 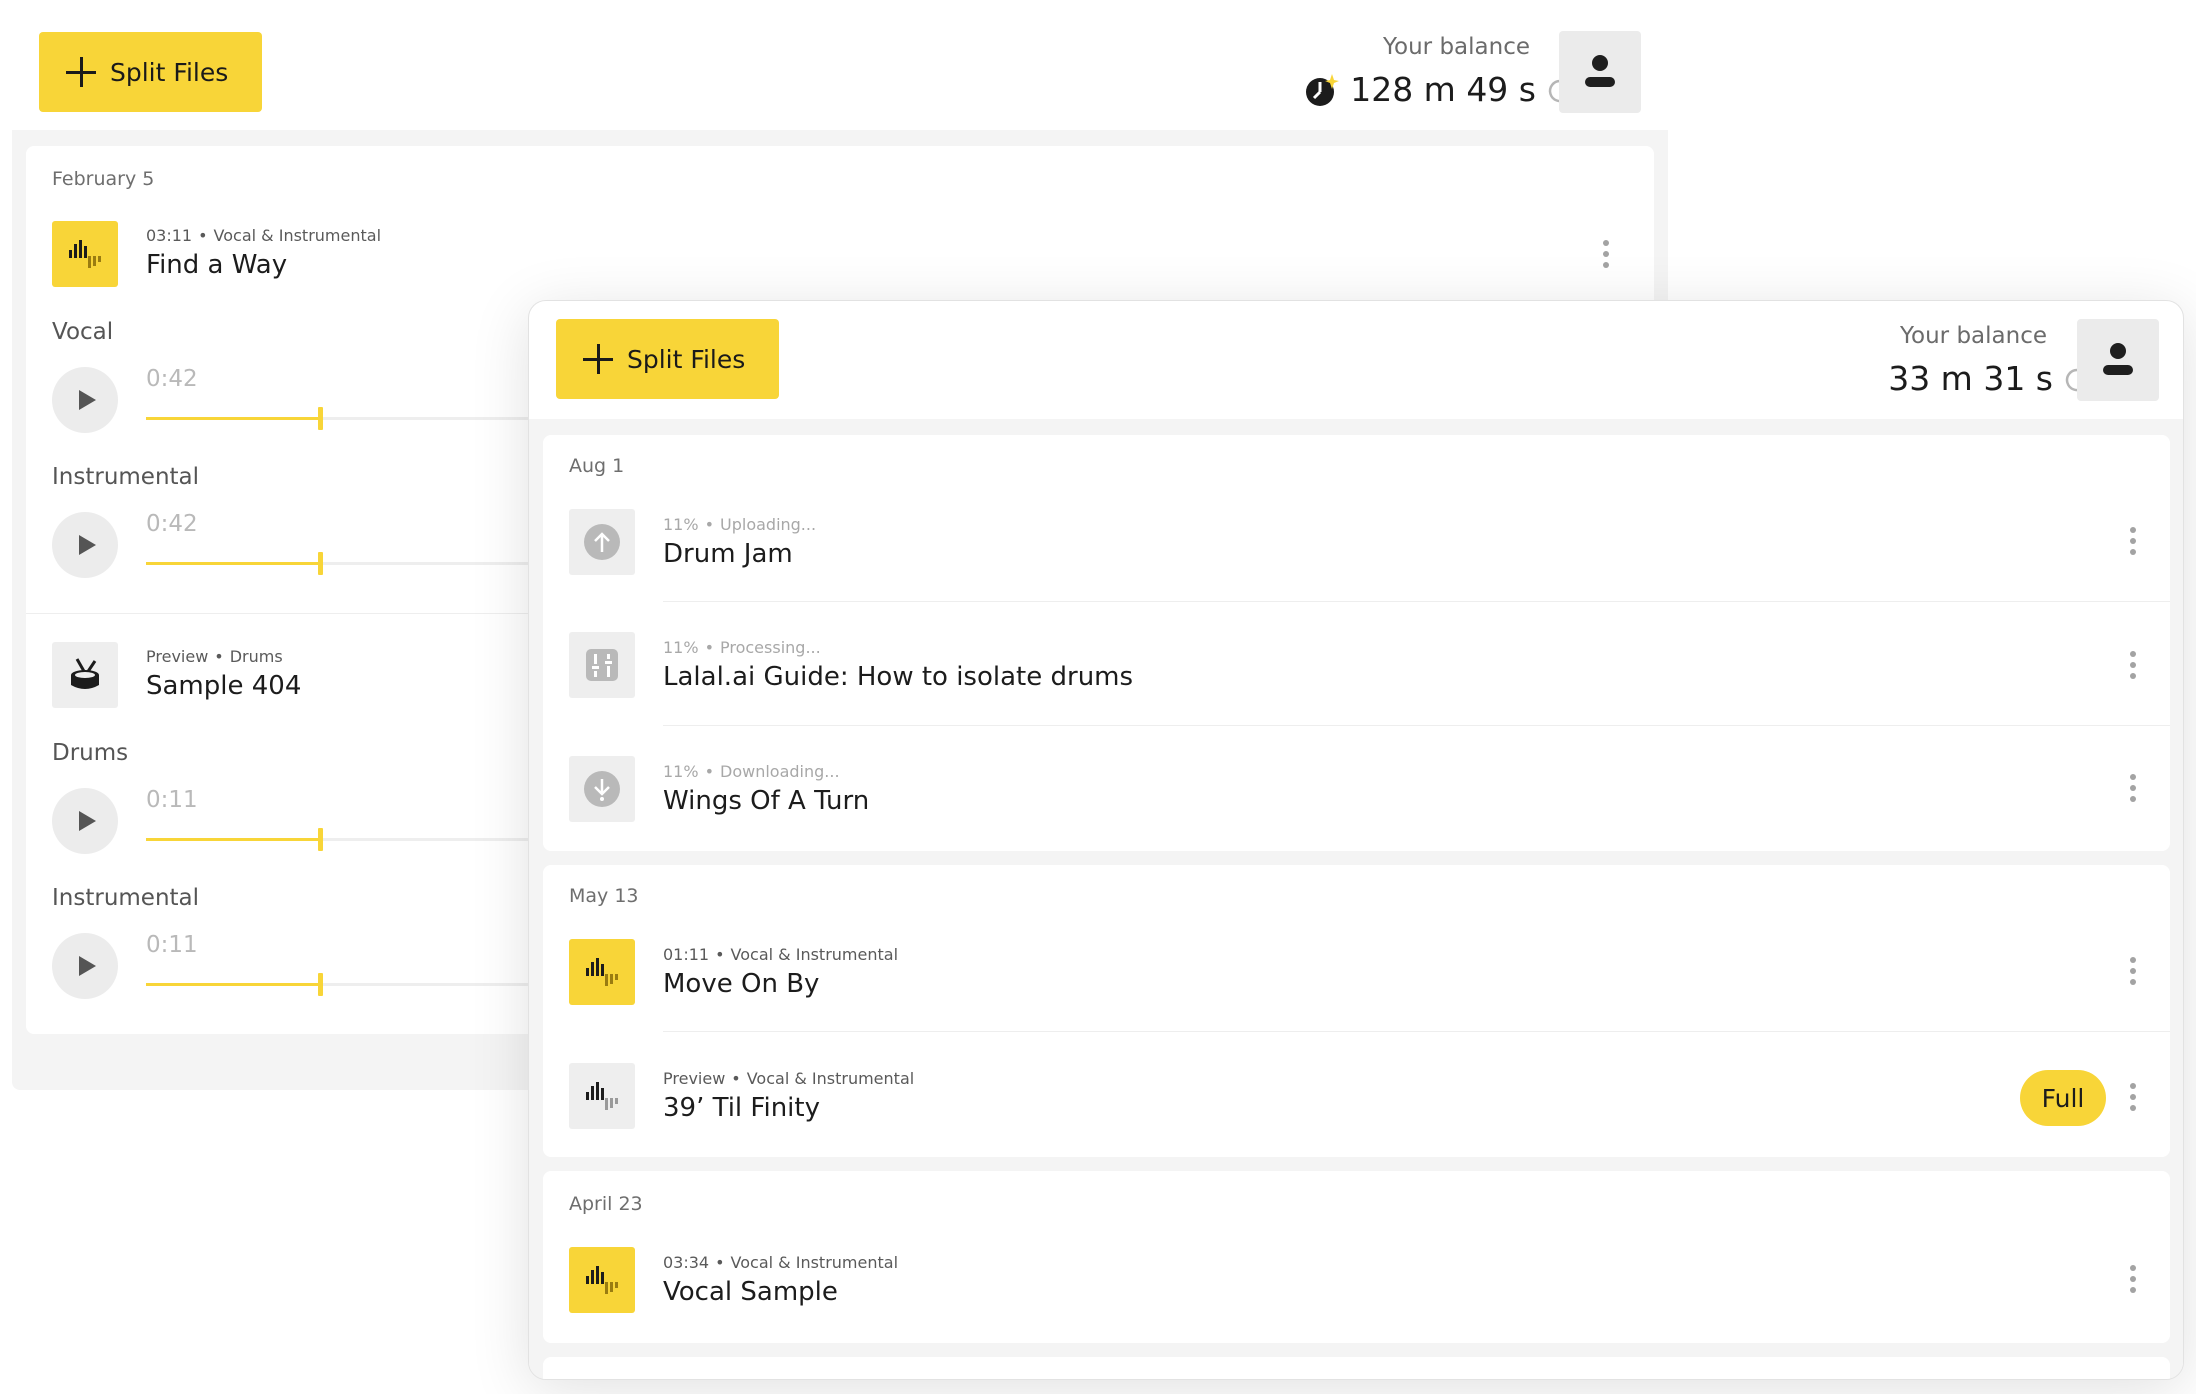 I want to click on track-meta: 01:11 • Vocal & Instrumental, so click(x=781, y=954).